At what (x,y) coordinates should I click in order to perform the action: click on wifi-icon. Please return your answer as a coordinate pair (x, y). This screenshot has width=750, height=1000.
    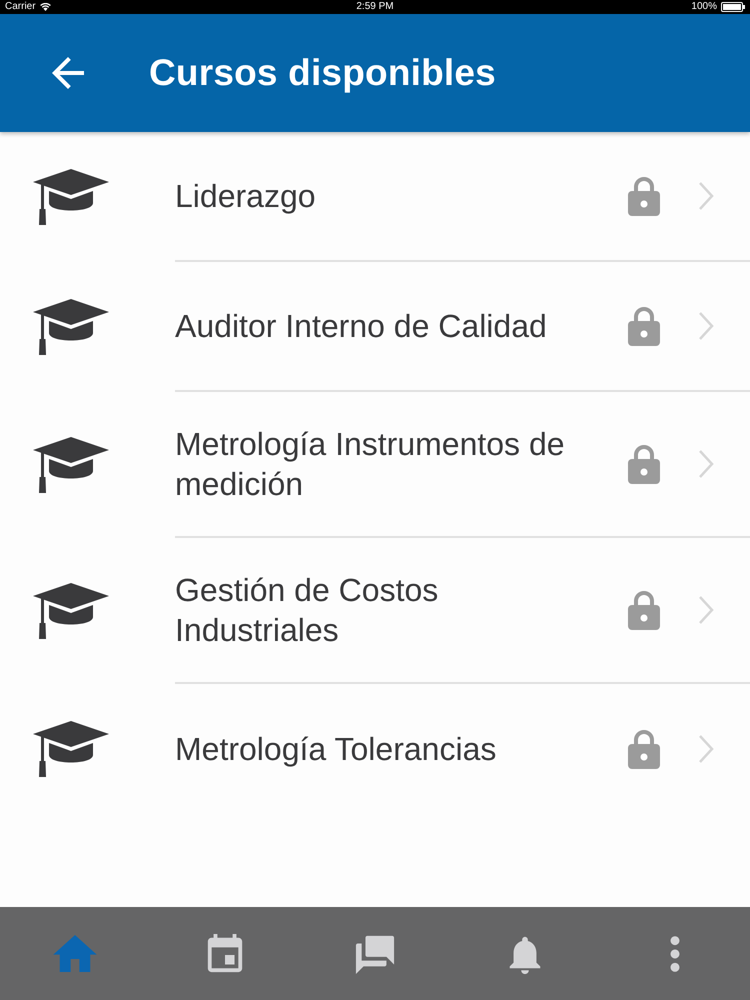
    Looking at the image, I should click on (45, 7).